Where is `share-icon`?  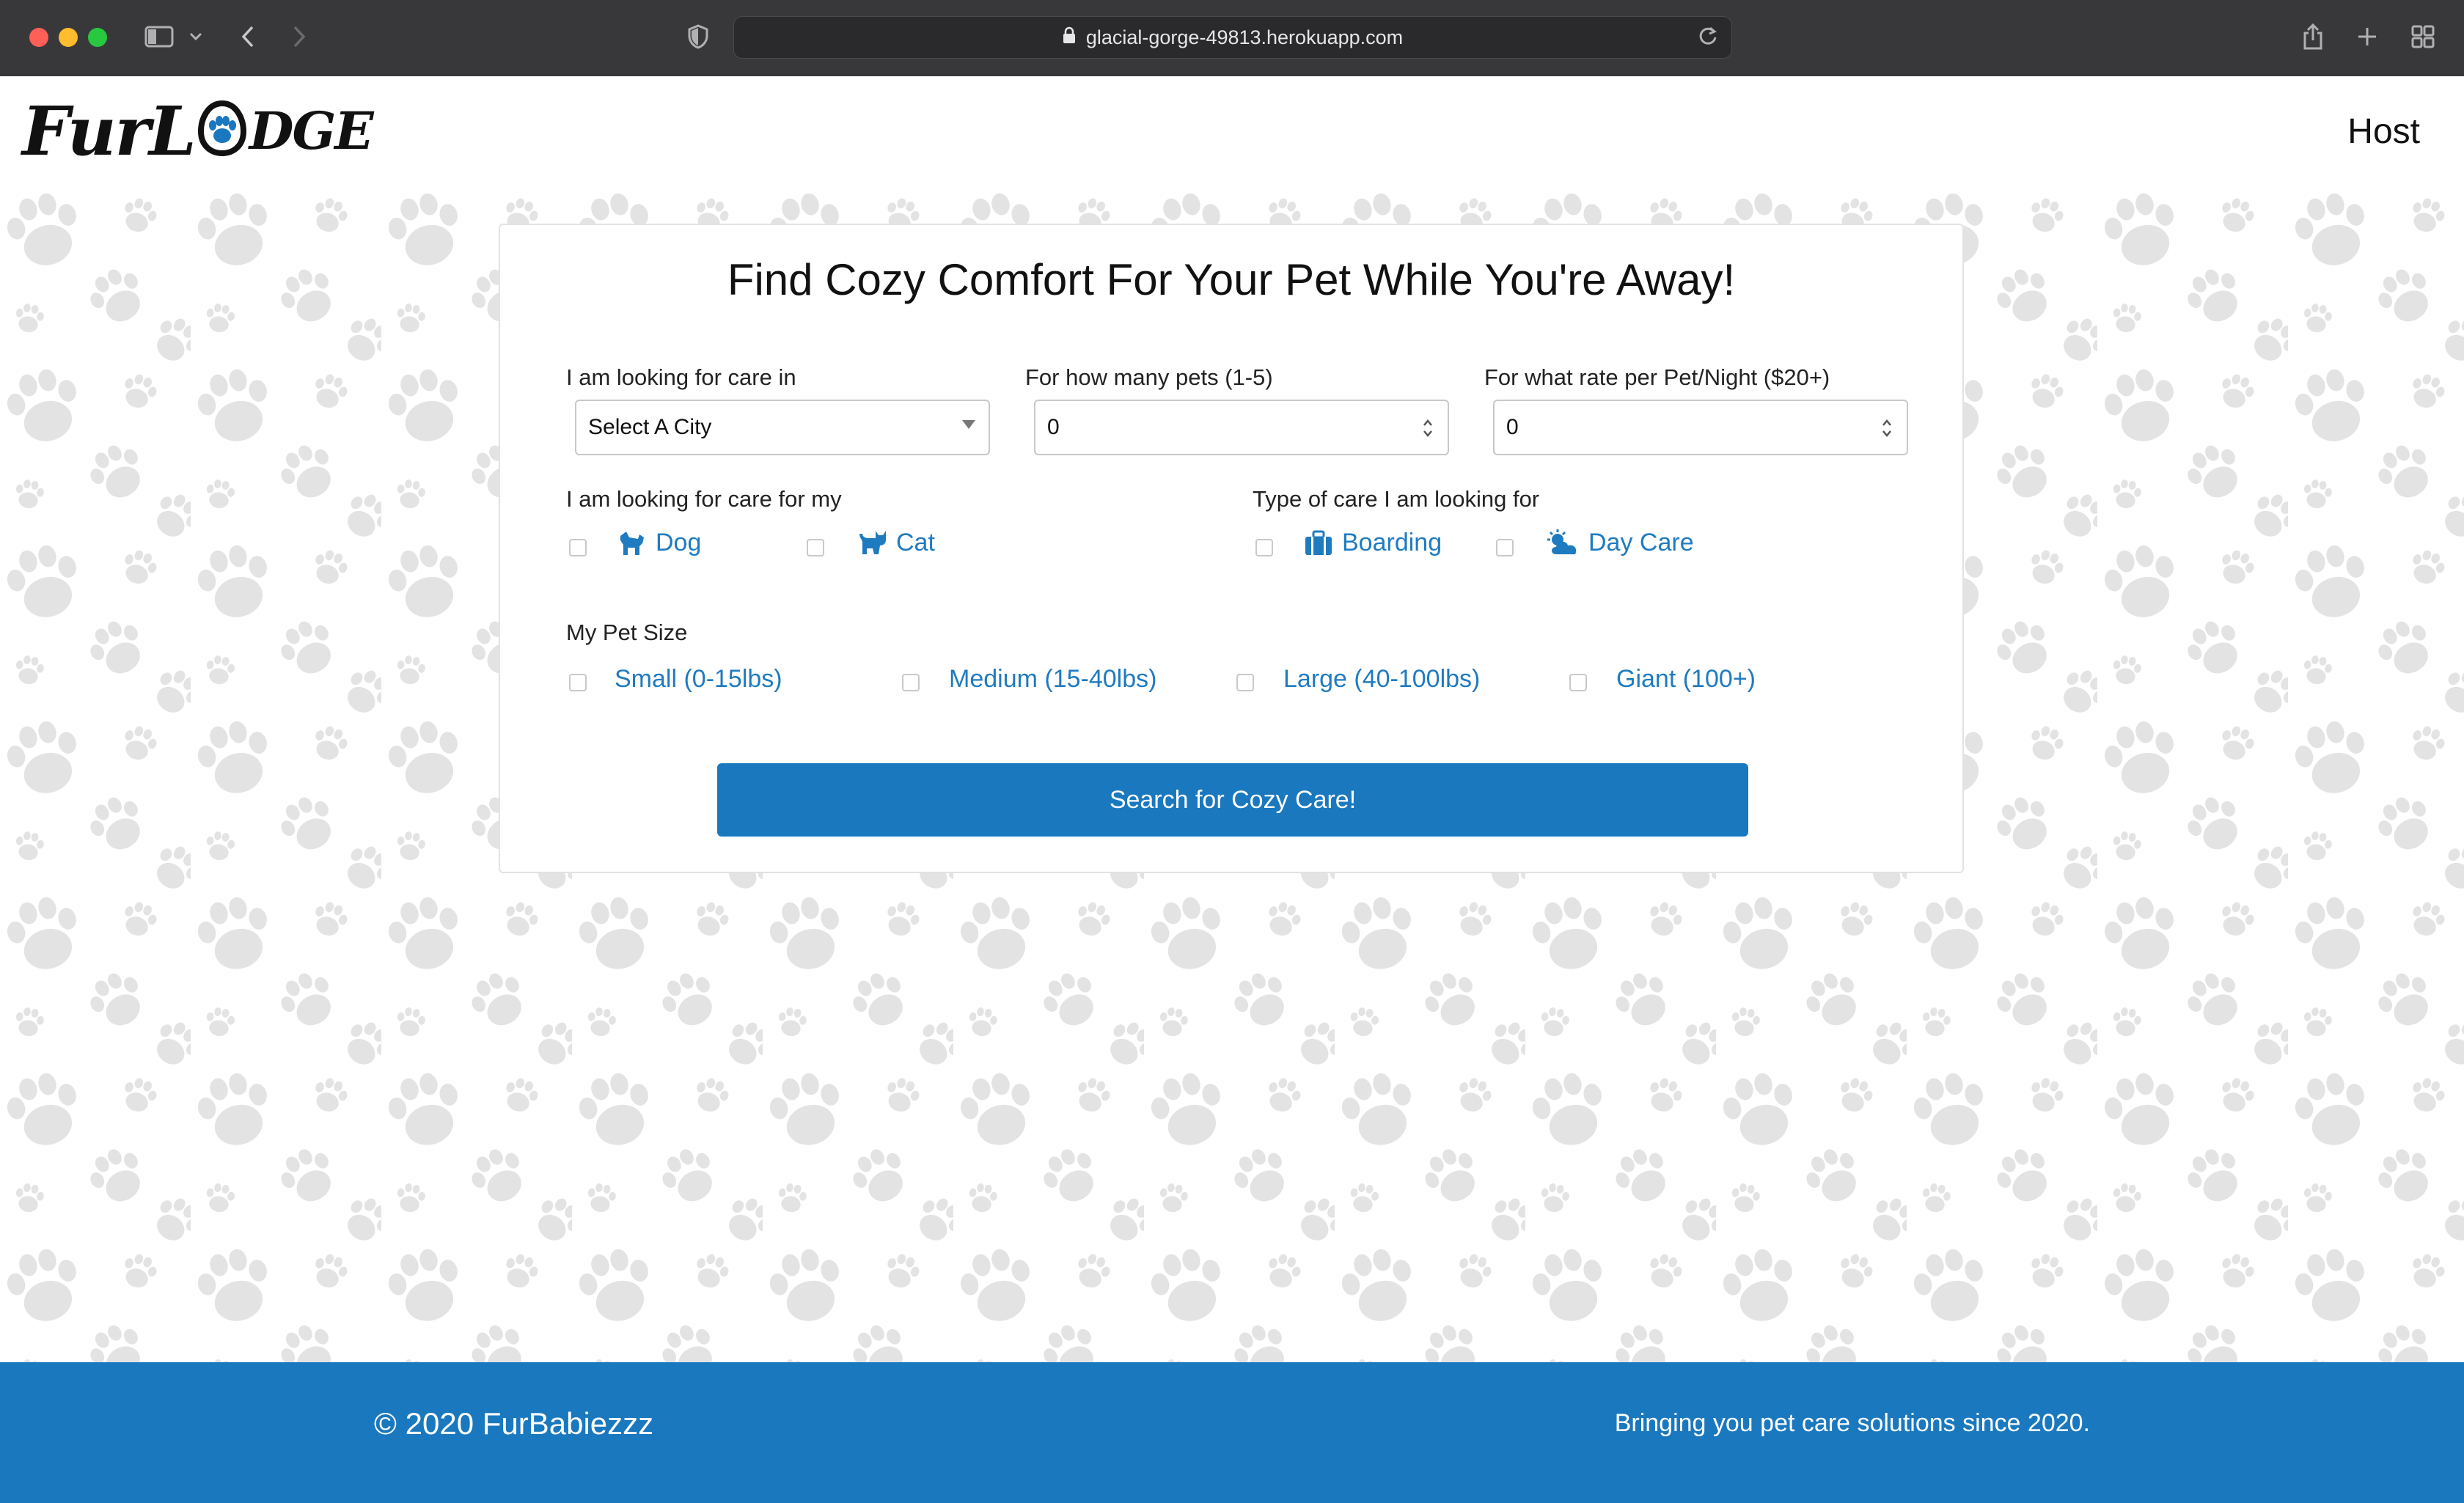
share-icon is located at coordinates (2313, 37).